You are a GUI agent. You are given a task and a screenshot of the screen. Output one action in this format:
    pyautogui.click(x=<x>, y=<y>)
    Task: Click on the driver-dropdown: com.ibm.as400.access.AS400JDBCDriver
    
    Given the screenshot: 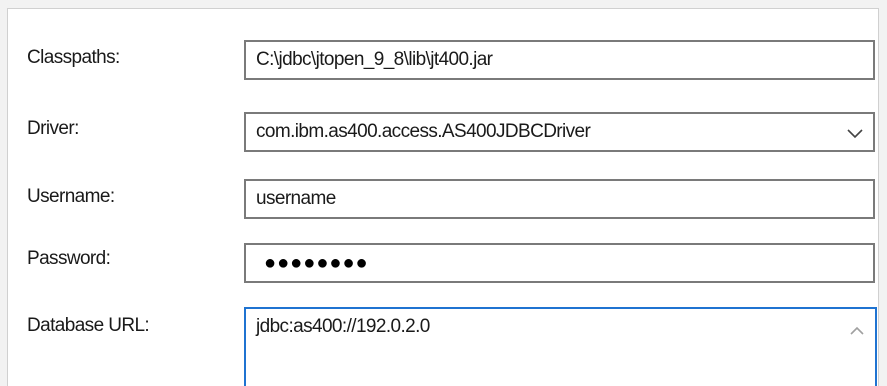 What is the action you would take?
    pyautogui.click(x=559, y=132)
    